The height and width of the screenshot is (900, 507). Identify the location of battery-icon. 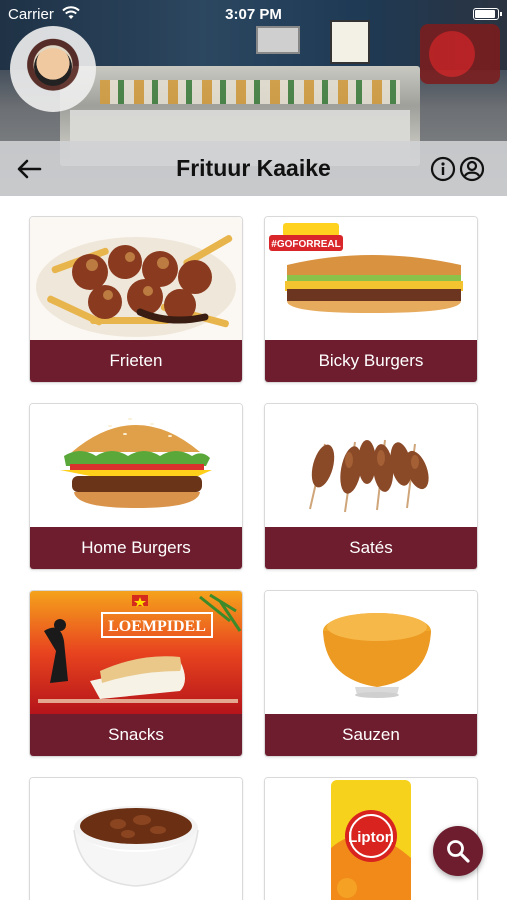
(487, 14).